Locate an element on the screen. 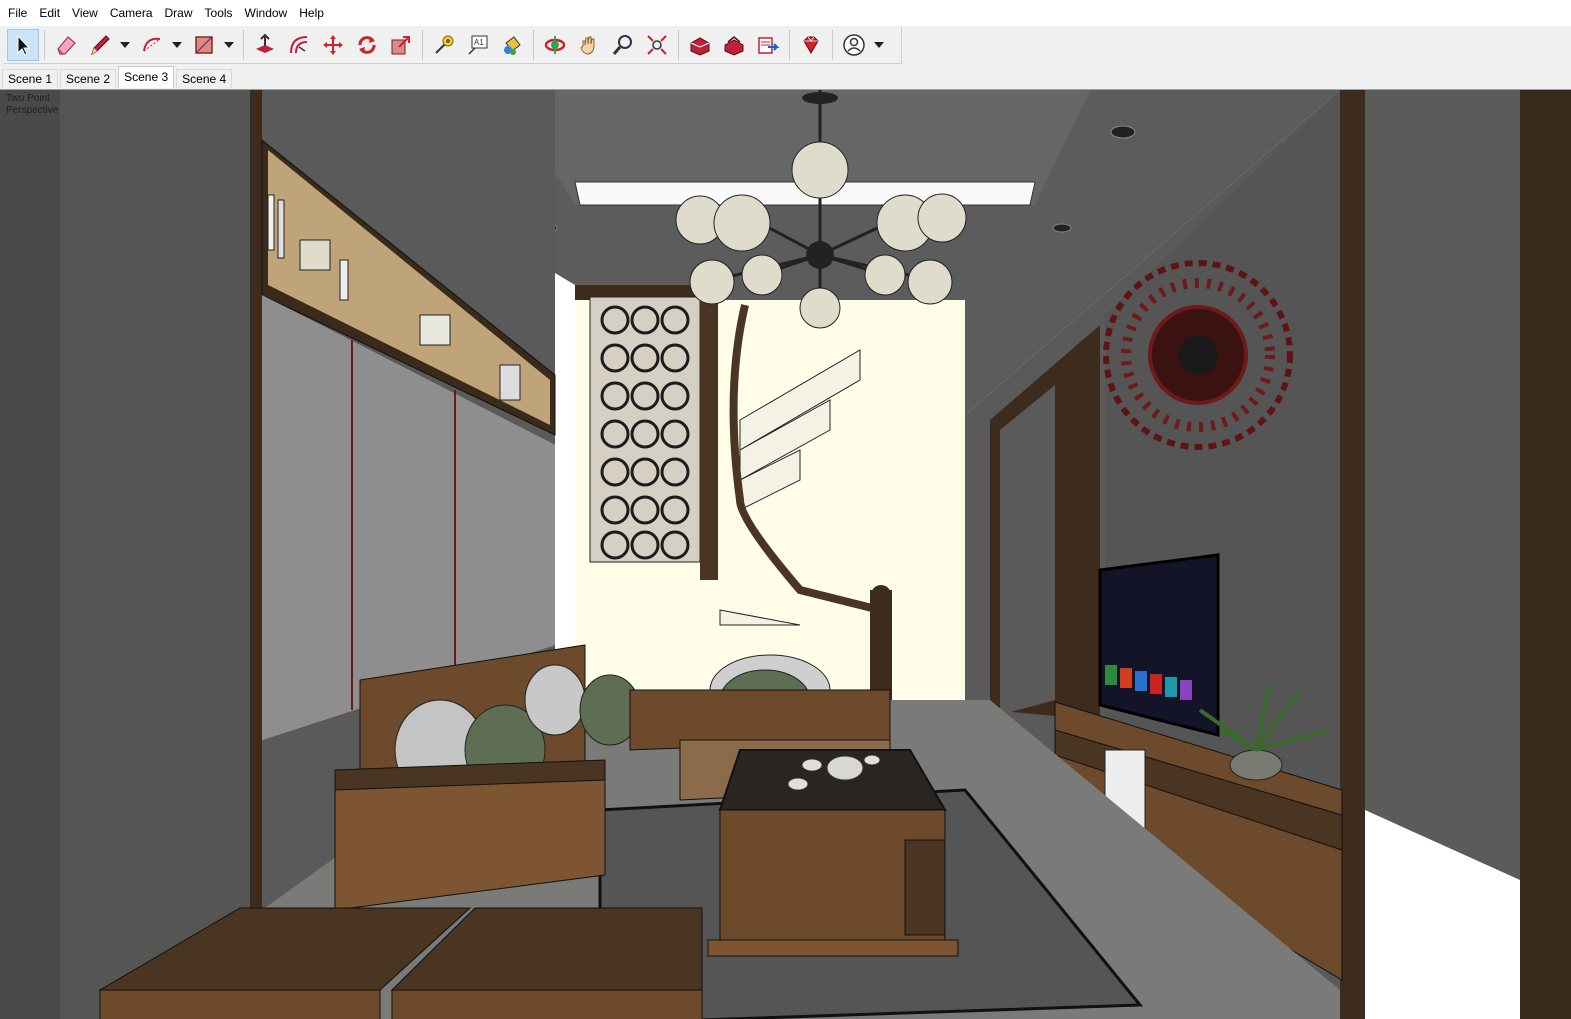 The height and width of the screenshot is (1019, 1571). rectangle-icon is located at coordinates (204, 45).